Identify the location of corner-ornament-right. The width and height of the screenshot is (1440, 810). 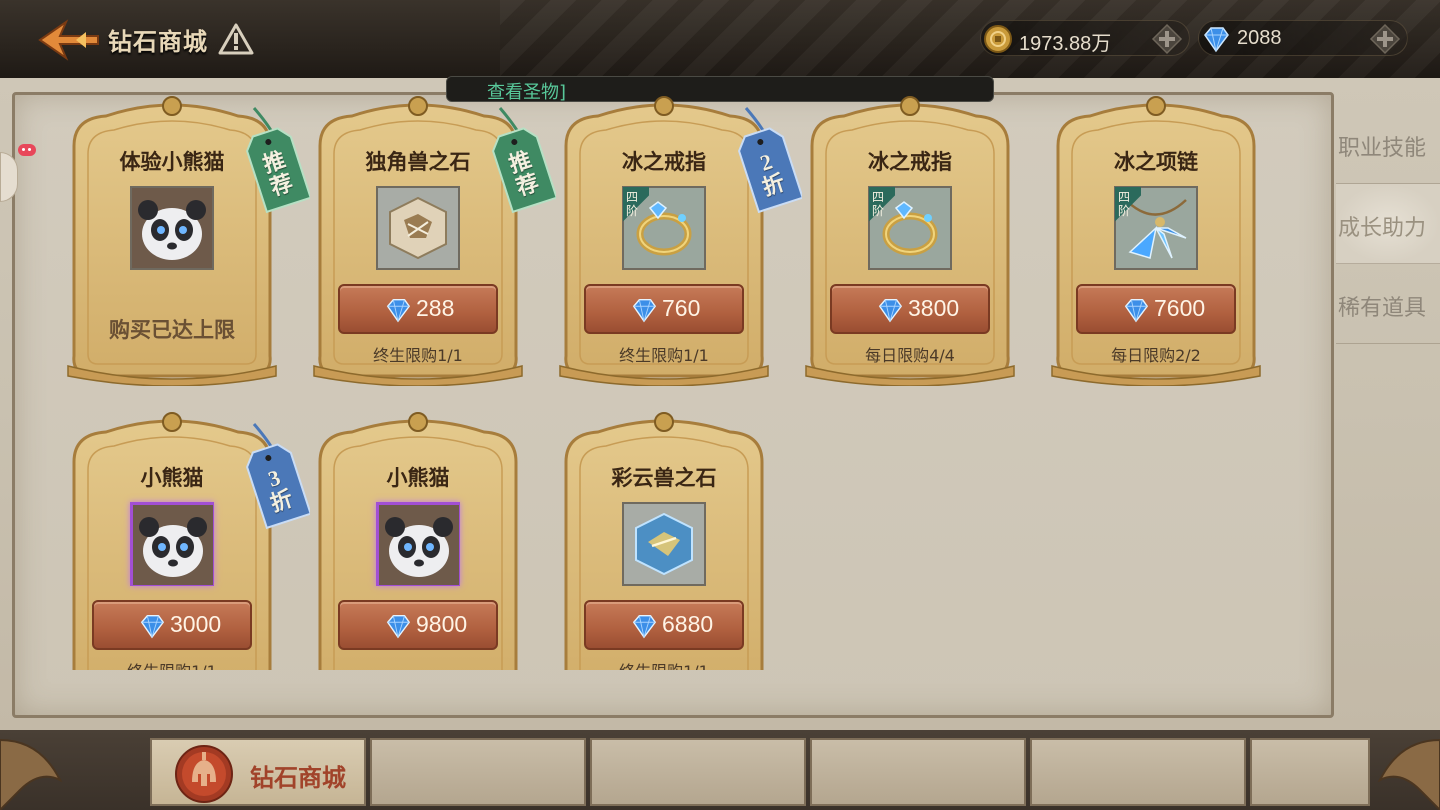
(1408, 774).